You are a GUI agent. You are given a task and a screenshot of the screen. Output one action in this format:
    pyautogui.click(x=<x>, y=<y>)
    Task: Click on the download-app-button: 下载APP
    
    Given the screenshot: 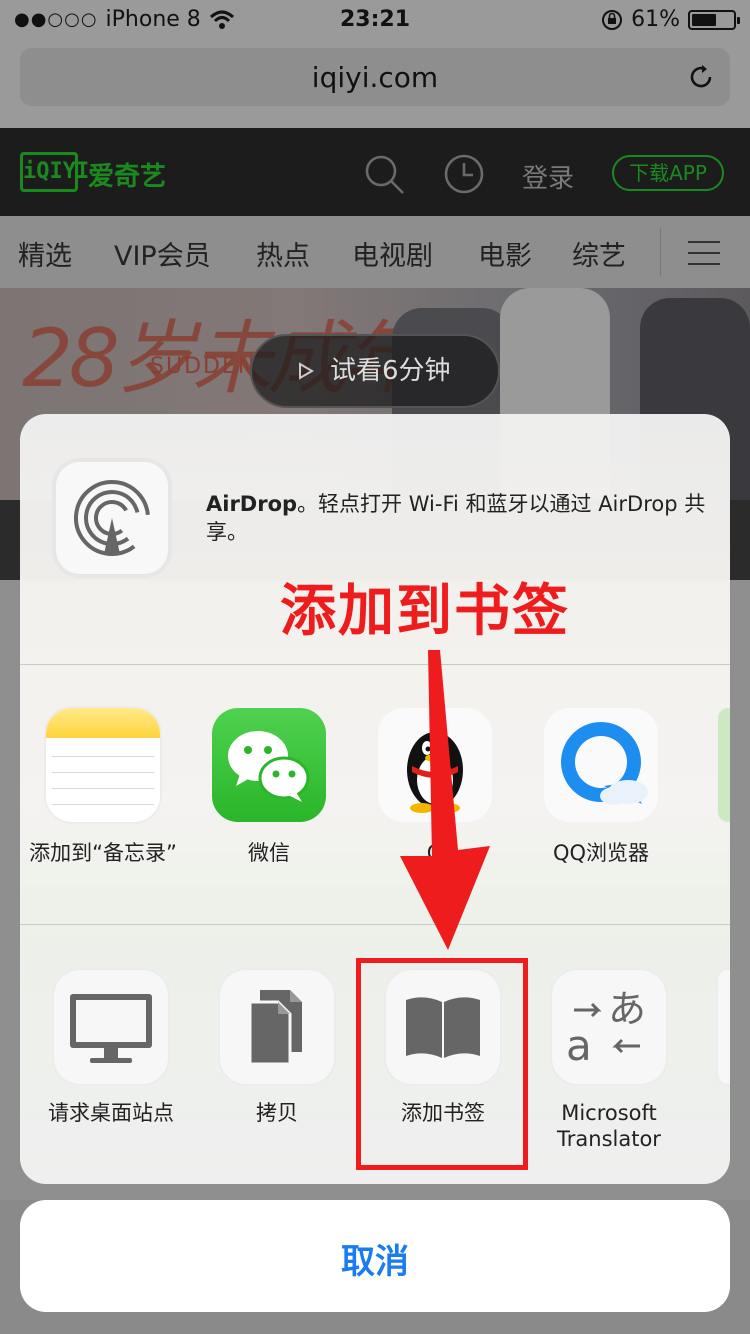 What is the action you would take?
    pyautogui.click(x=668, y=173)
    